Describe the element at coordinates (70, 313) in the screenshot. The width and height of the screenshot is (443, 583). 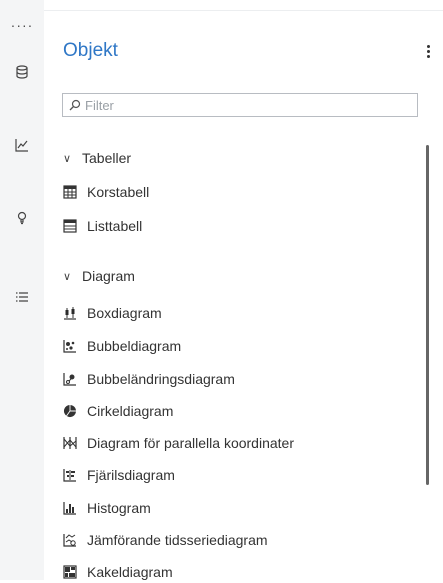
I see `box-plot-icon` at that location.